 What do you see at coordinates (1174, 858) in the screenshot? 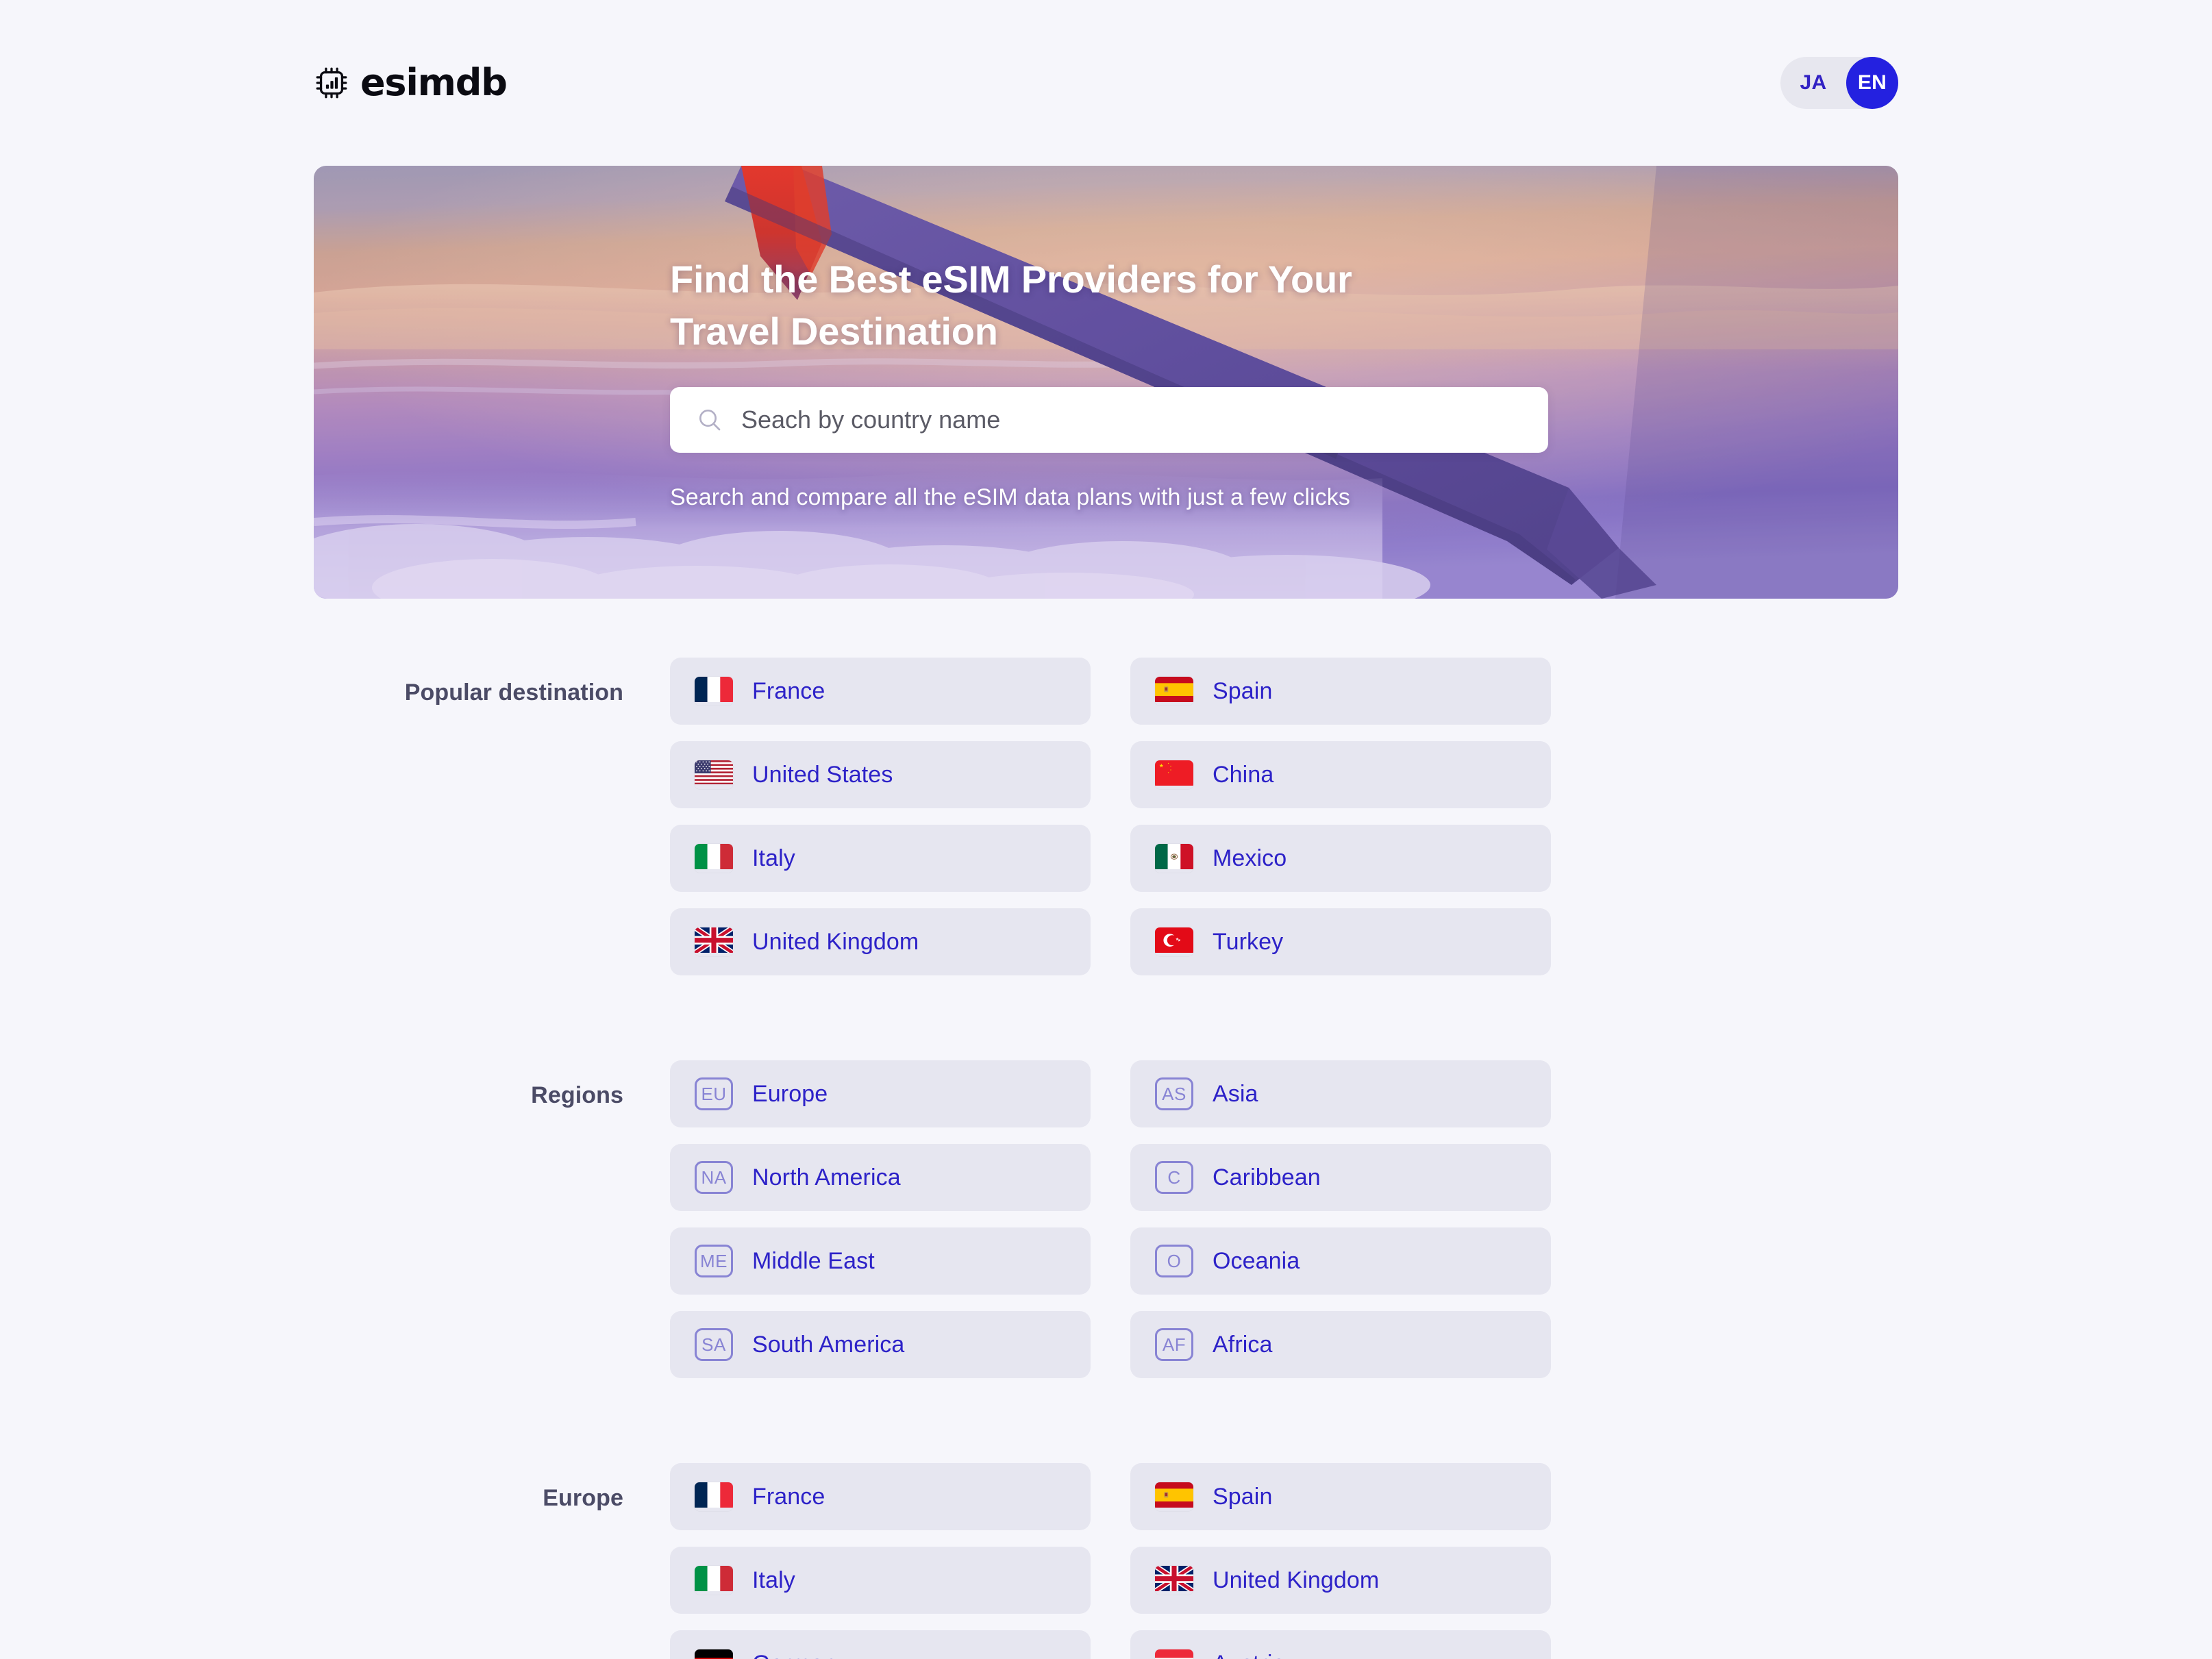
I see `flag-mx-icon` at bounding box center [1174, 858].